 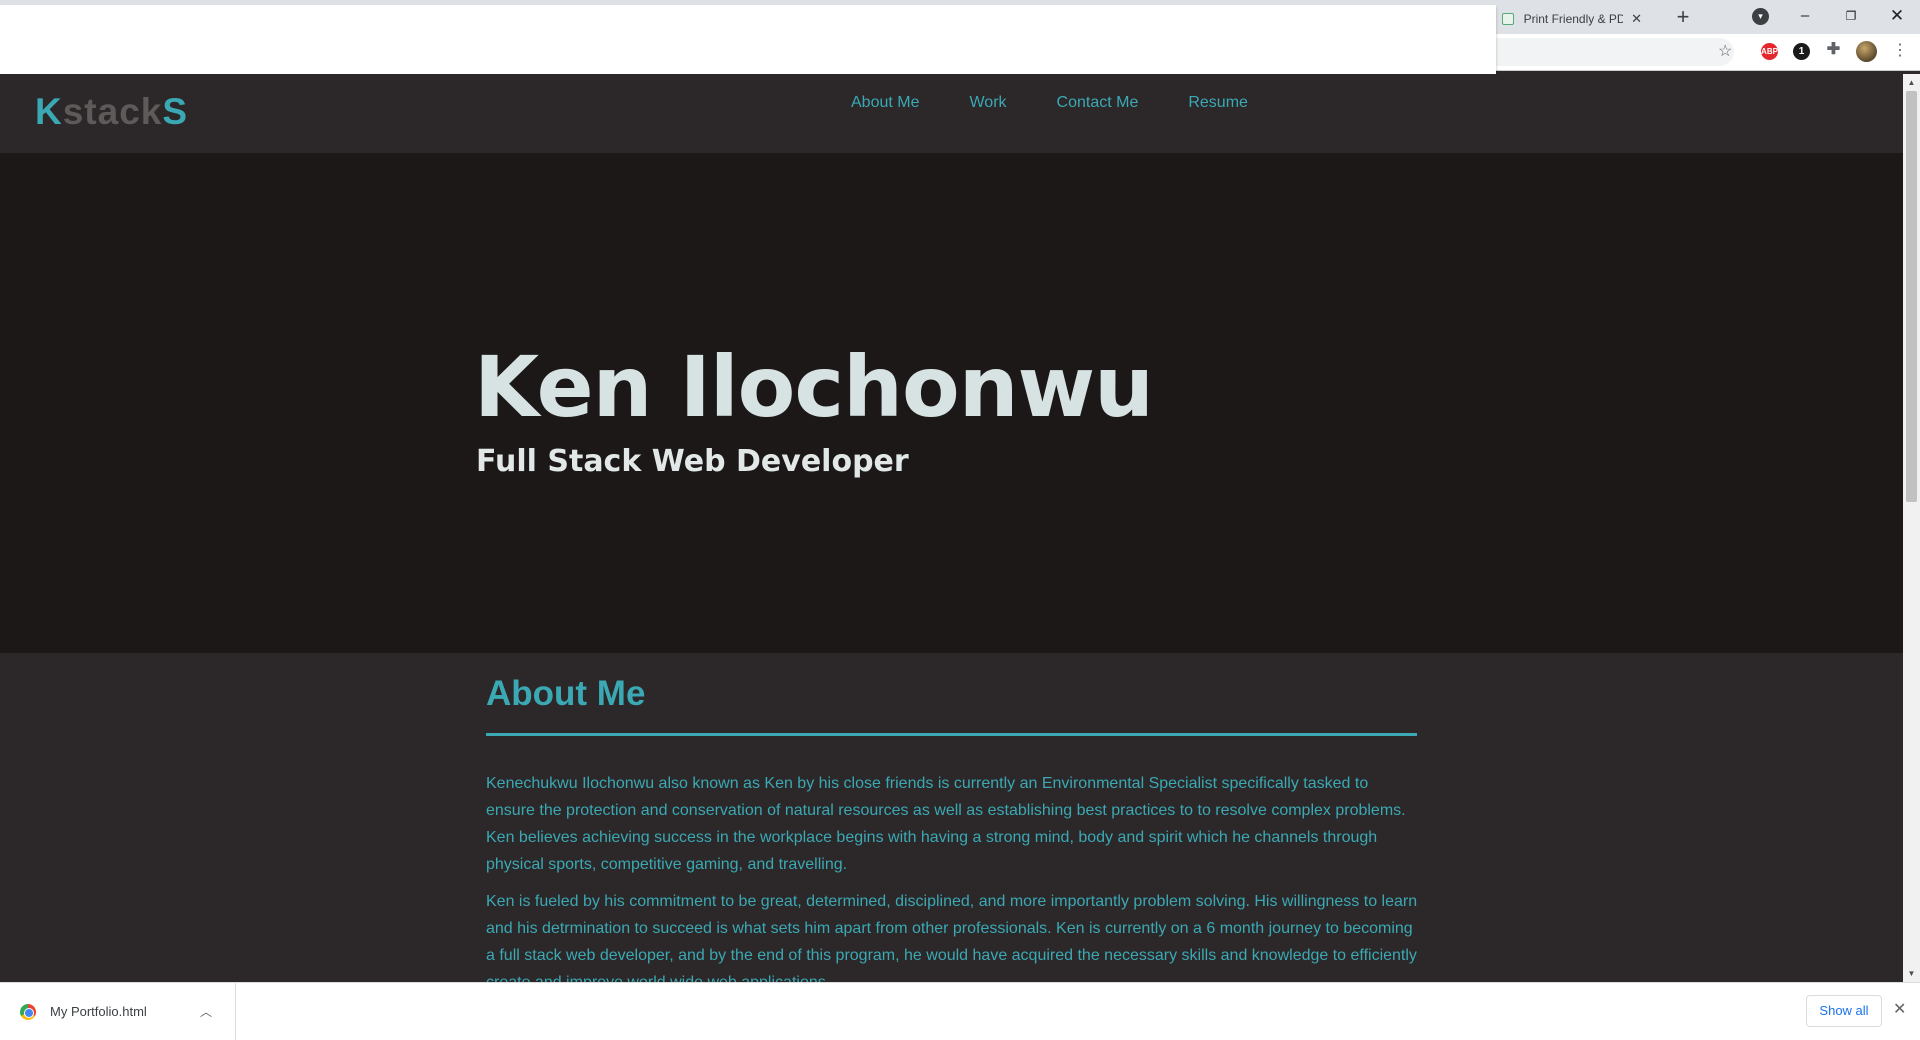 I want to click on download-file-name: My Portfolio.html, so click(x=98, y=1011).